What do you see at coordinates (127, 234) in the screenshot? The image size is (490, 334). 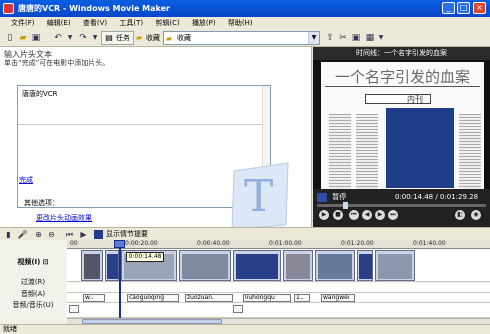 I see `show-storyboard-label: 显示情节提要` at bounding box center [127, 234].